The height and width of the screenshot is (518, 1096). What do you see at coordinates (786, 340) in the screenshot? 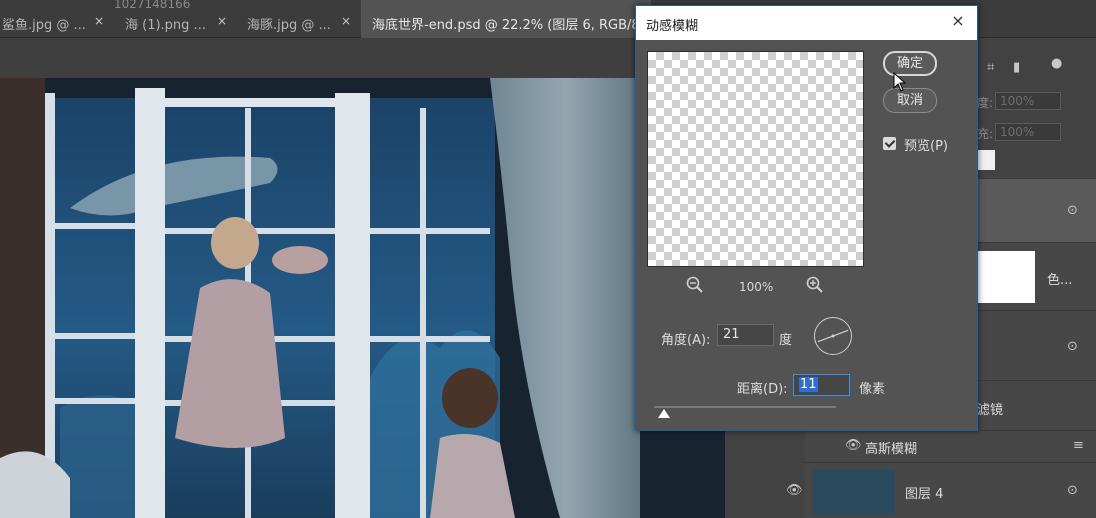
I see `angle-unit: 度` at bounding box center [786, 340].